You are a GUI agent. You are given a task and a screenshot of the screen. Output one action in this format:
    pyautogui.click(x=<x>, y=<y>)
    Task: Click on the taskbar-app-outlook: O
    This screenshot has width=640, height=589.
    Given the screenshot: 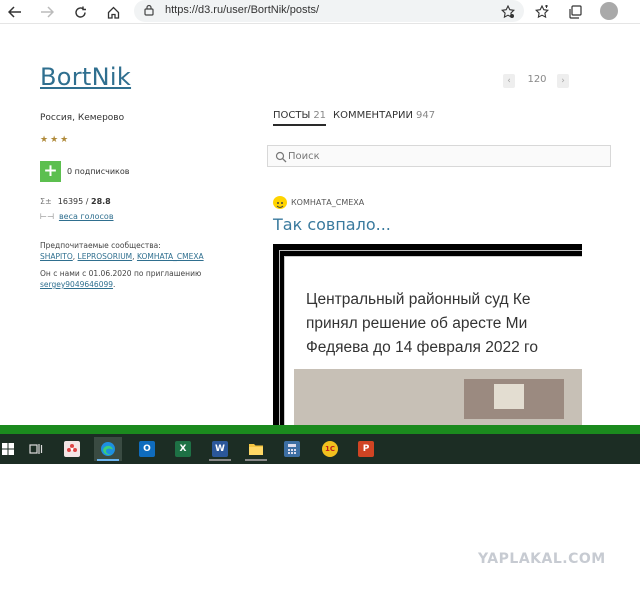 What is the action you would take?
    pyautogui.click(x=147, y=449)
    